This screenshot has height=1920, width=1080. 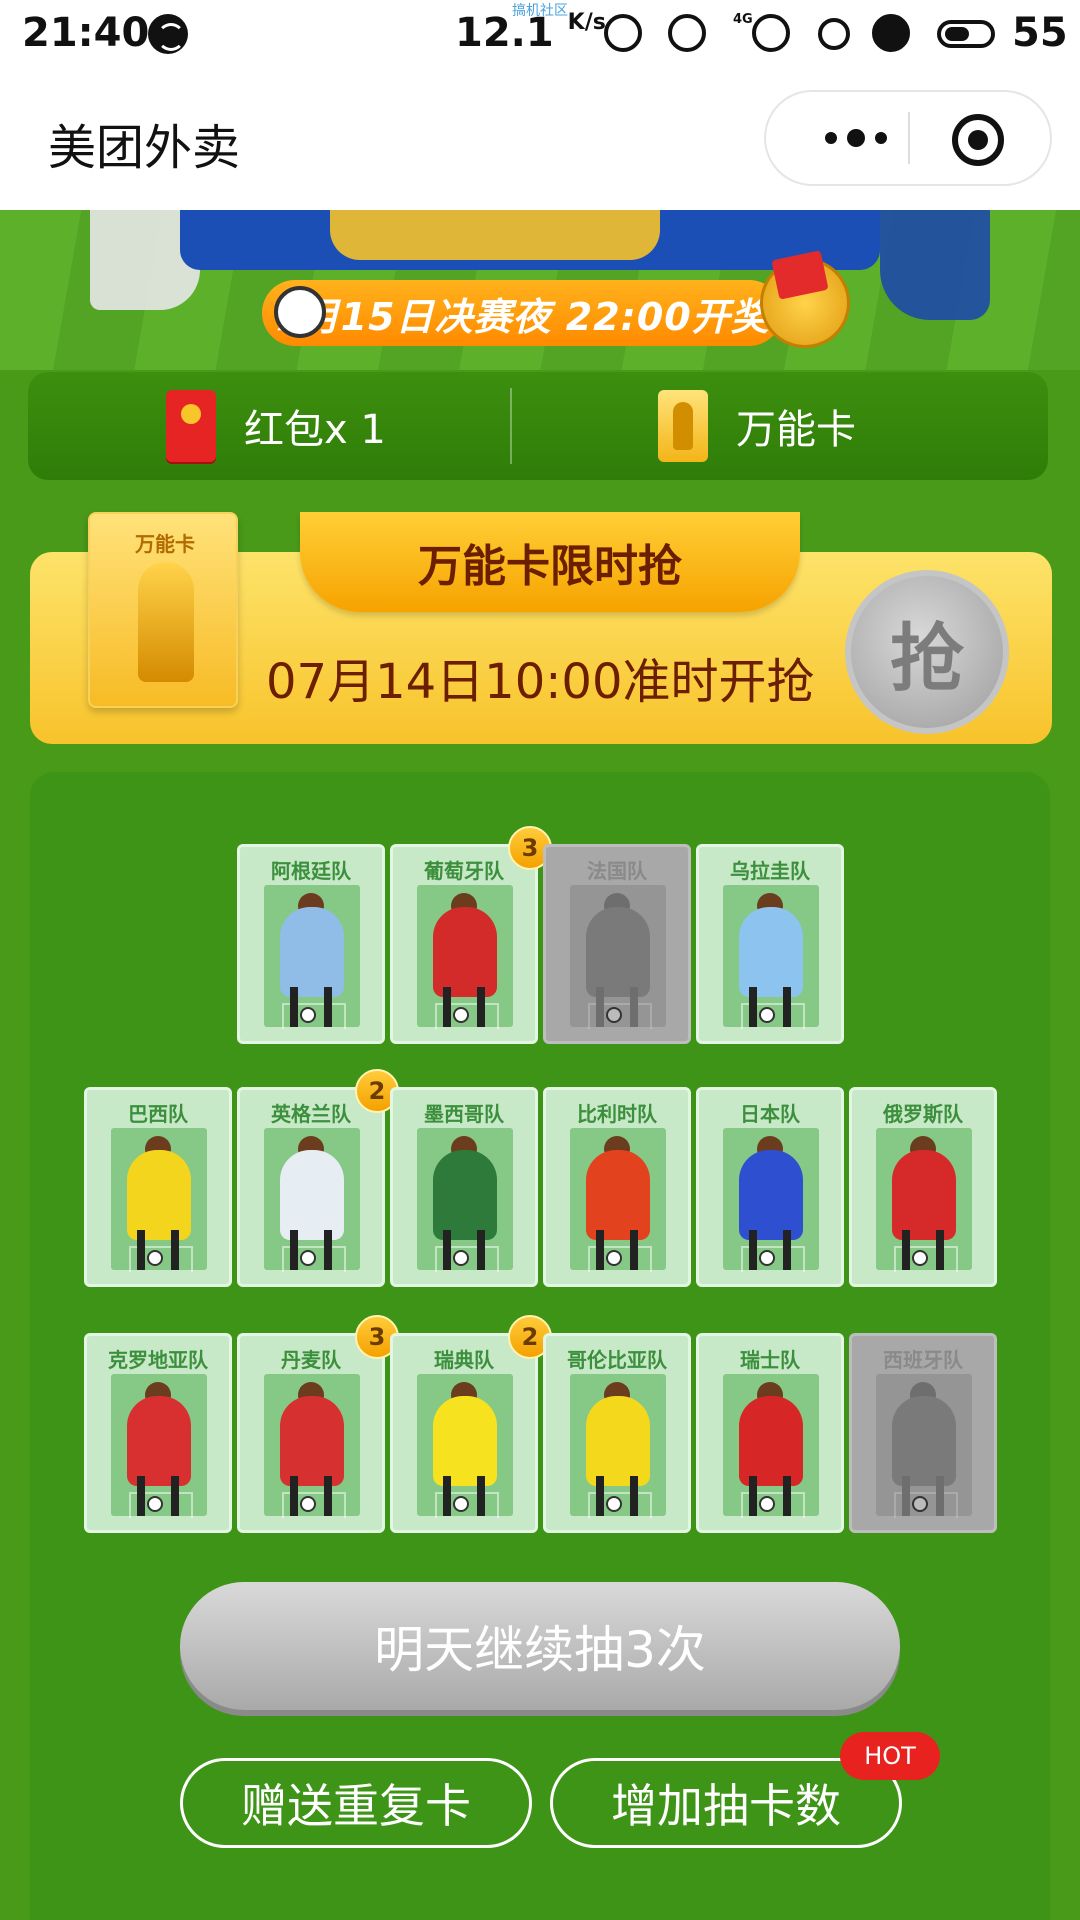 I want to click on team-card: 瑞士队, so click(x=770, y=1433).